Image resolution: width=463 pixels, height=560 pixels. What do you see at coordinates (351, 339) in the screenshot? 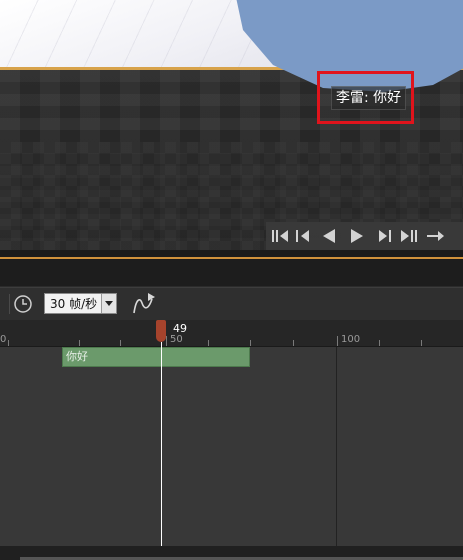
I see `ruler-label-100: 100` at bounding box center [351, 339].